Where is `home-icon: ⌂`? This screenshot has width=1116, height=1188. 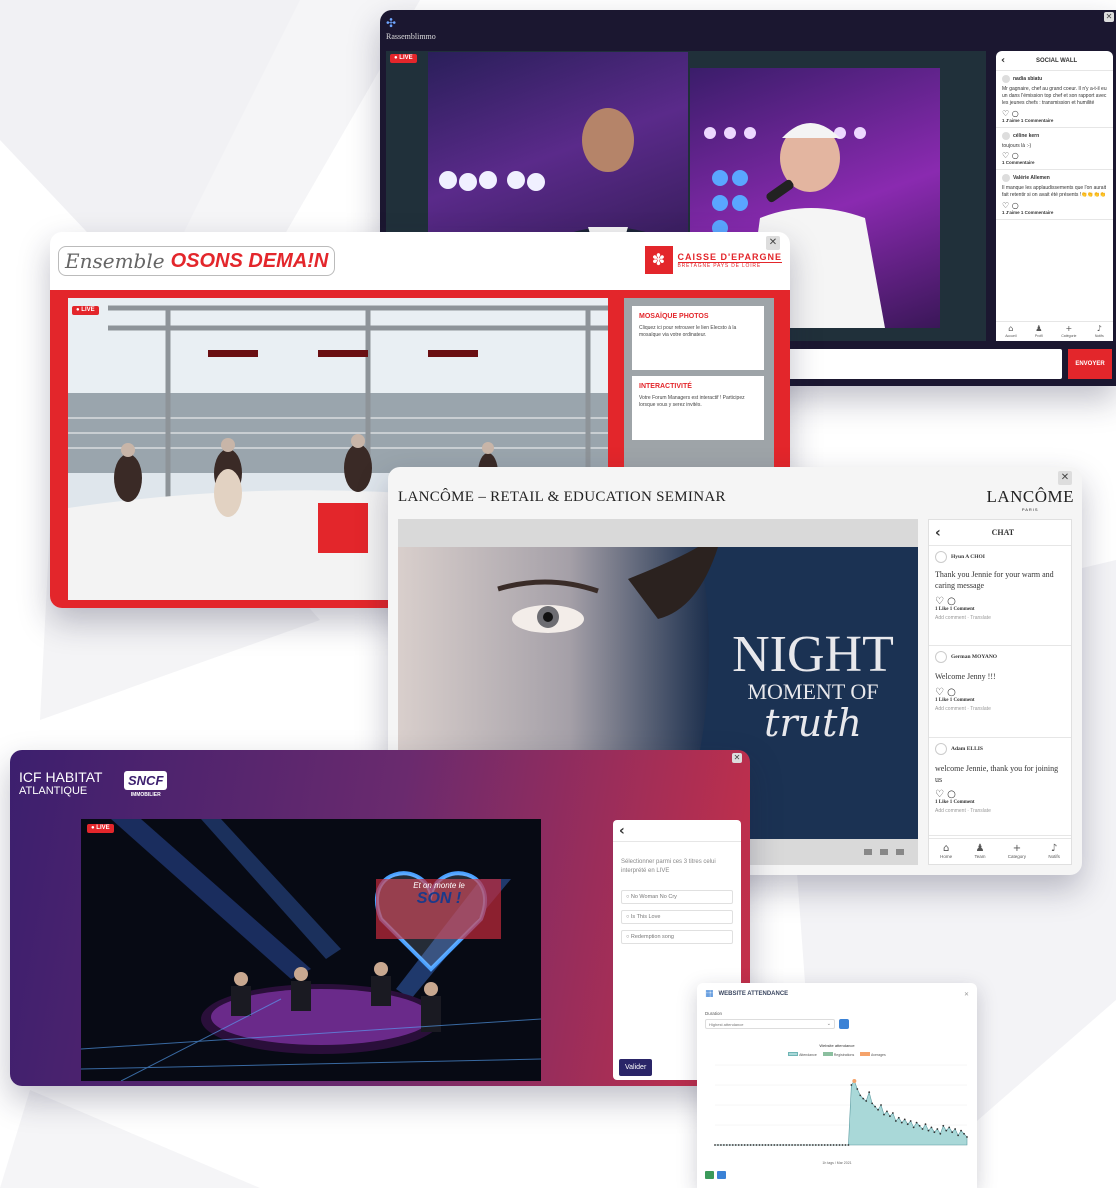
home-icon: ⌂ is located at coordinates (1011, 328).